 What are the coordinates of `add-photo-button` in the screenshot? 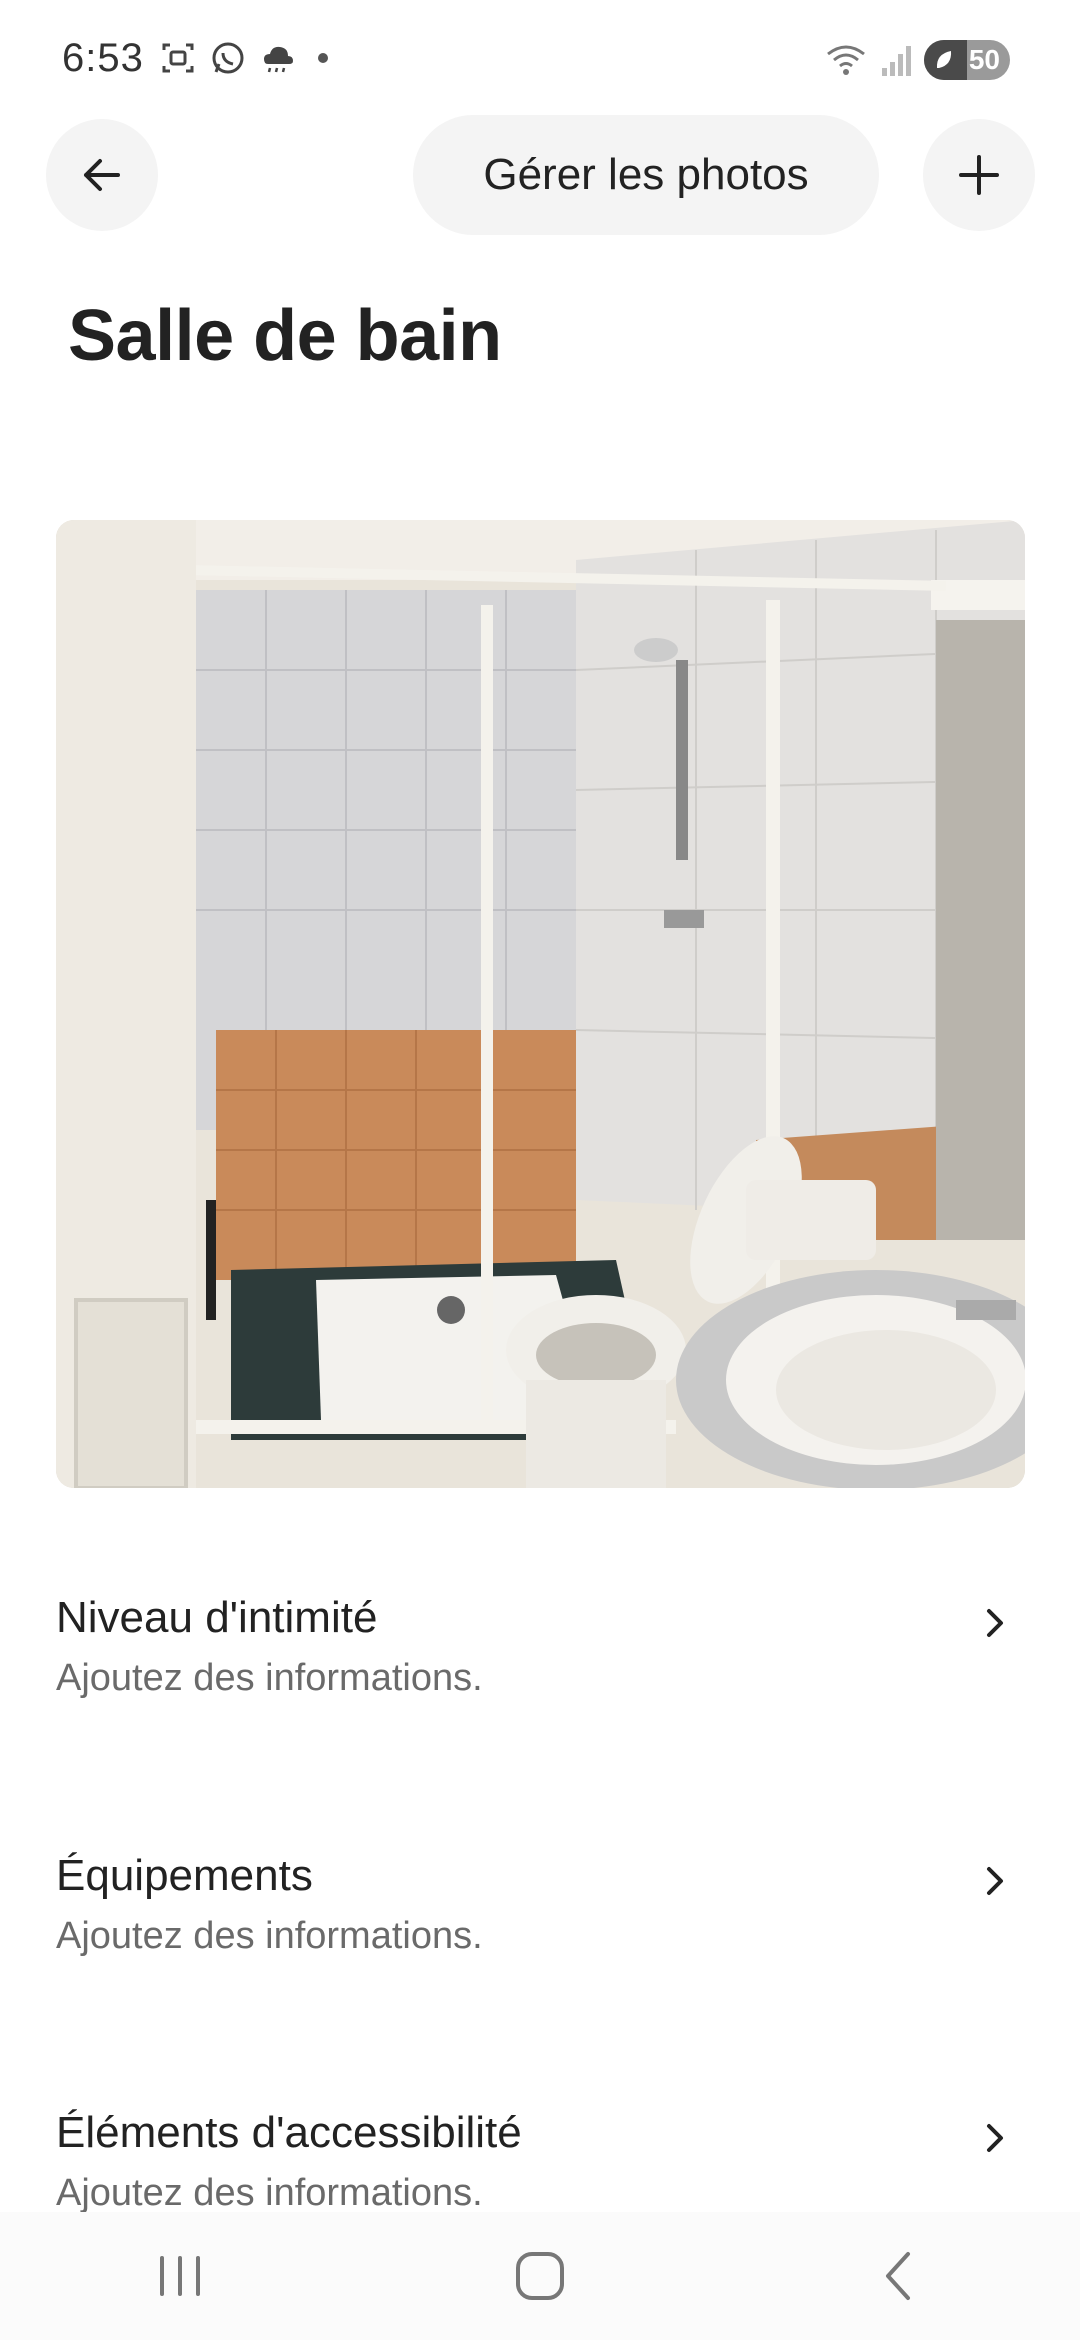 It's located at (979, 175).